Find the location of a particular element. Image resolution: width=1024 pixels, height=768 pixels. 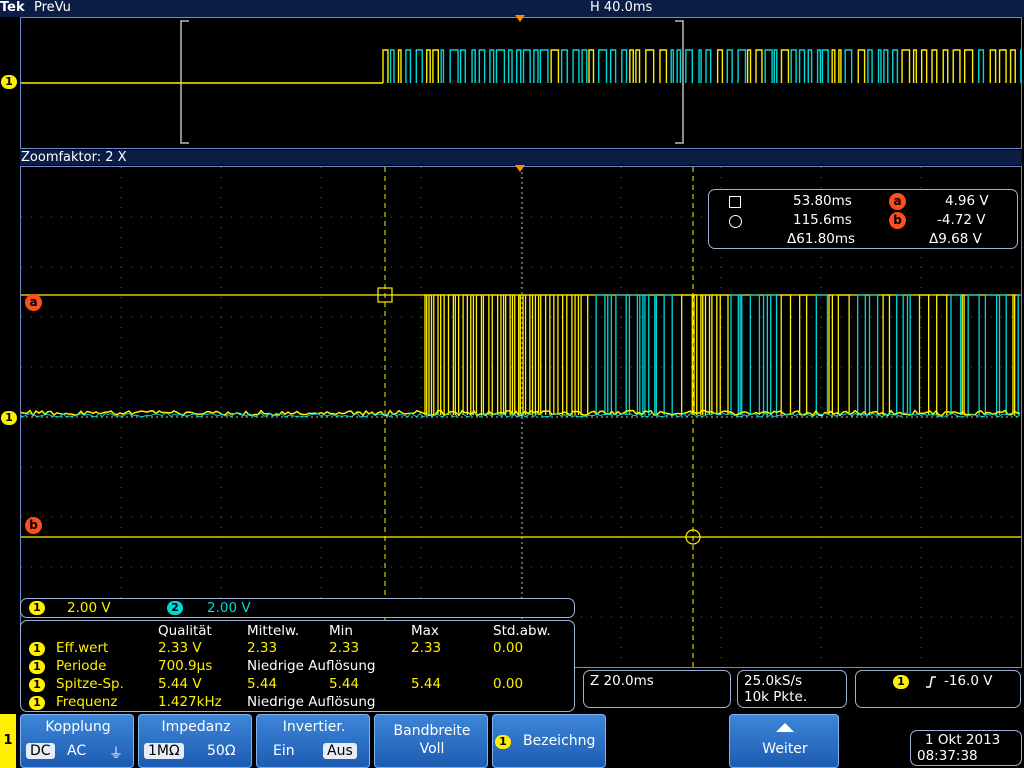

time-display: 08:37:38 is located at coordinates (947, 756).